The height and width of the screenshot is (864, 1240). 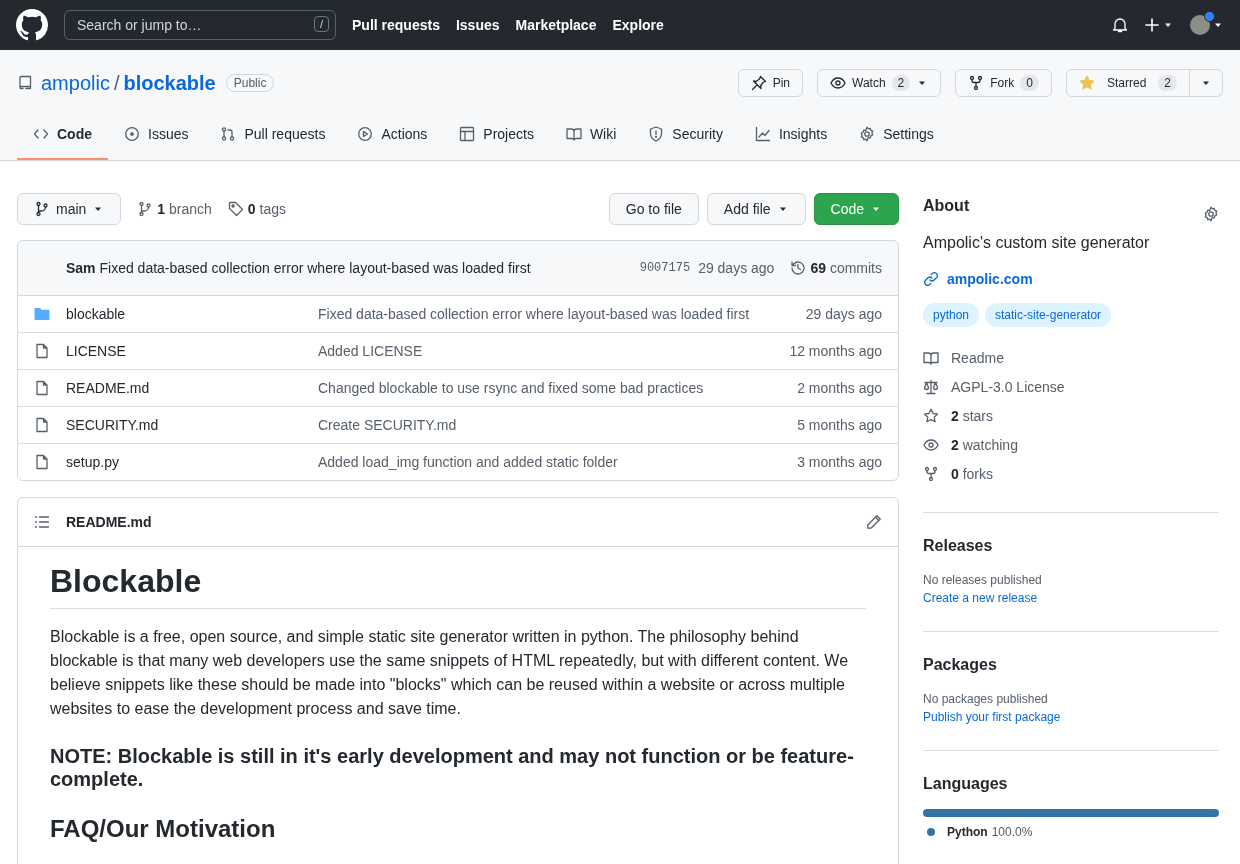 I want to click on repo-tab: Pull requests, so click(x=273, y=135).